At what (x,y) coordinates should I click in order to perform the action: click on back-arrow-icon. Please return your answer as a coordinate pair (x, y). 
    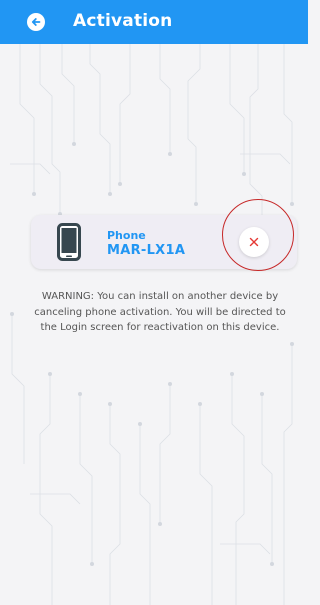
    Looking at the image, I should click on (36, 22).